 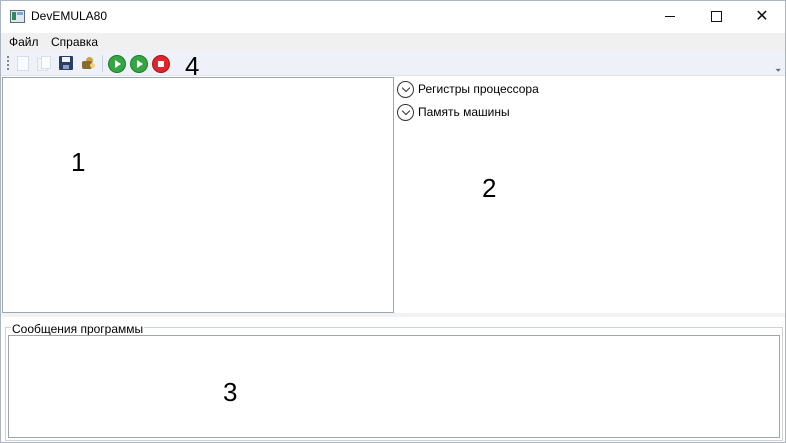 I want to click on window-title: DevEMULA80, so click(x=69, y=16).